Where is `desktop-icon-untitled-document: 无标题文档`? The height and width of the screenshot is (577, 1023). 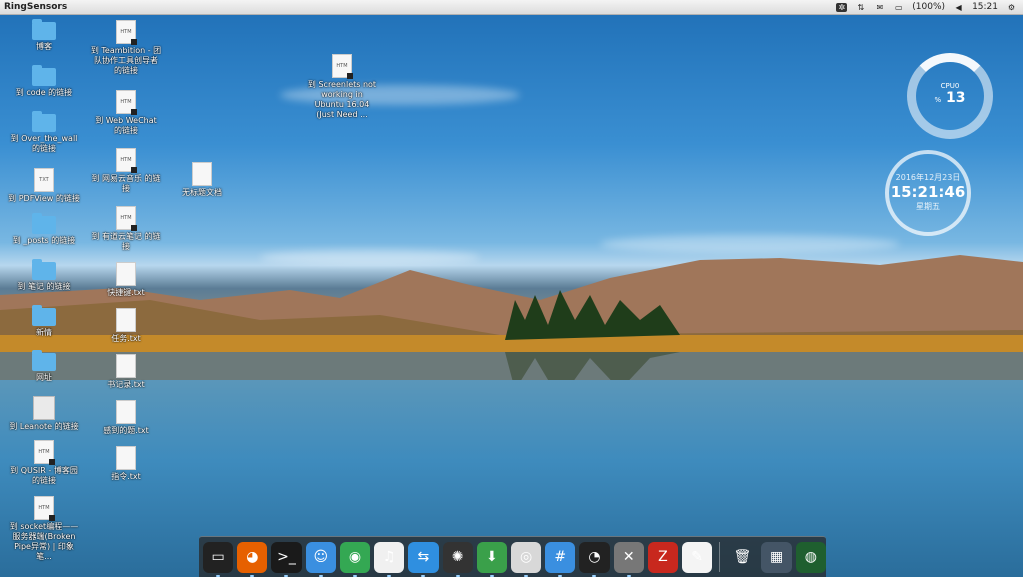 desktop-icon-untitled-document: 无标题文档 is located at coordinates (202, 180).